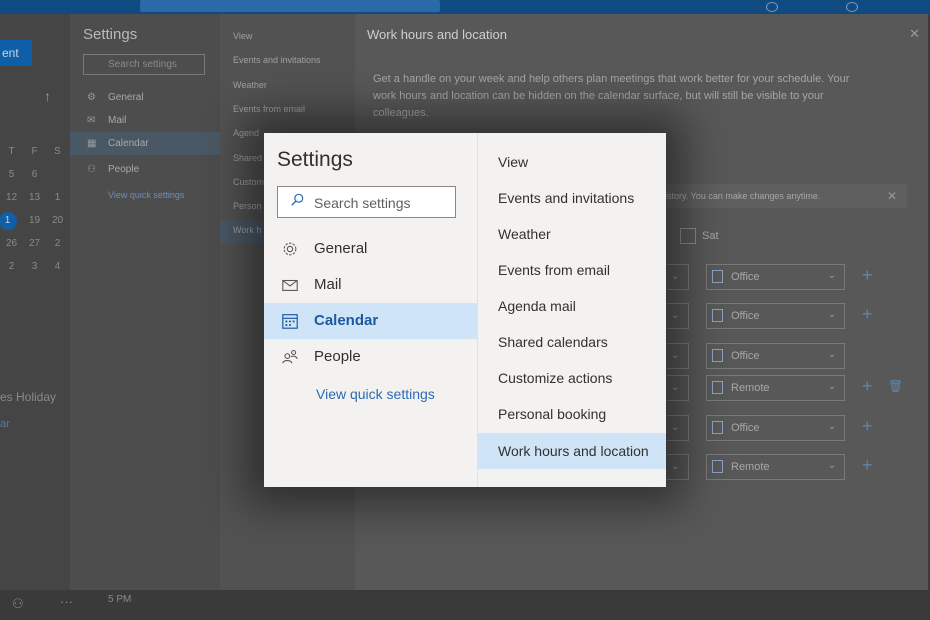 Image resolution: width=930 pixels, height=620 pixels. What do you see at coordinates (370, 321) in the screenshot?
I see `nav-item-calendar: Calendar` at bounding box center [370, 321].